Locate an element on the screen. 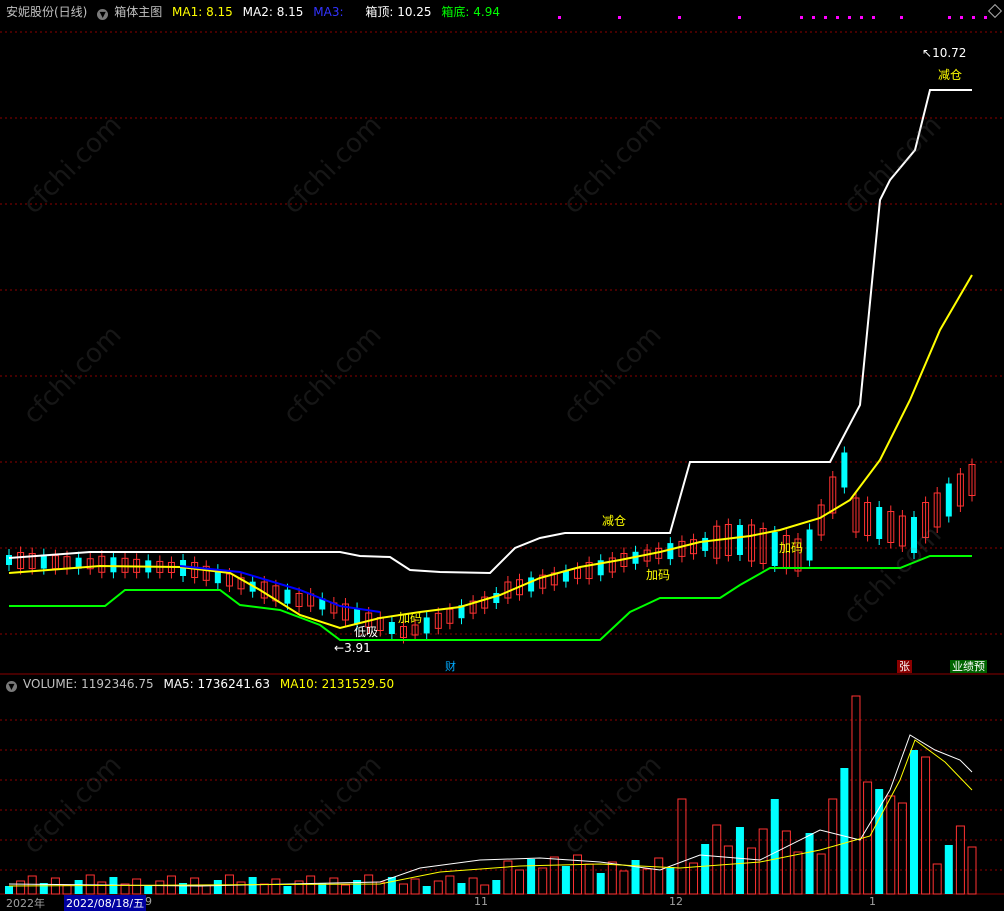 The image size is (1004, 911). low-price-label: ←3.91 is located at coordinates (352, 648).